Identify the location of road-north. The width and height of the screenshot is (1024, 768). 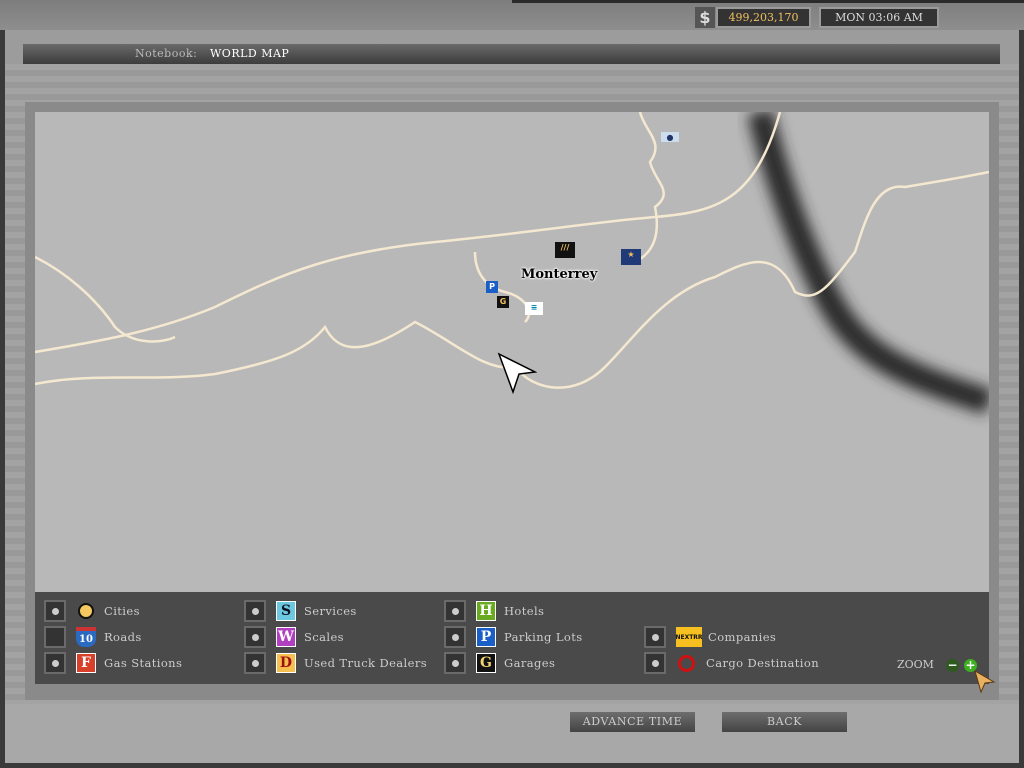
(649, 188).